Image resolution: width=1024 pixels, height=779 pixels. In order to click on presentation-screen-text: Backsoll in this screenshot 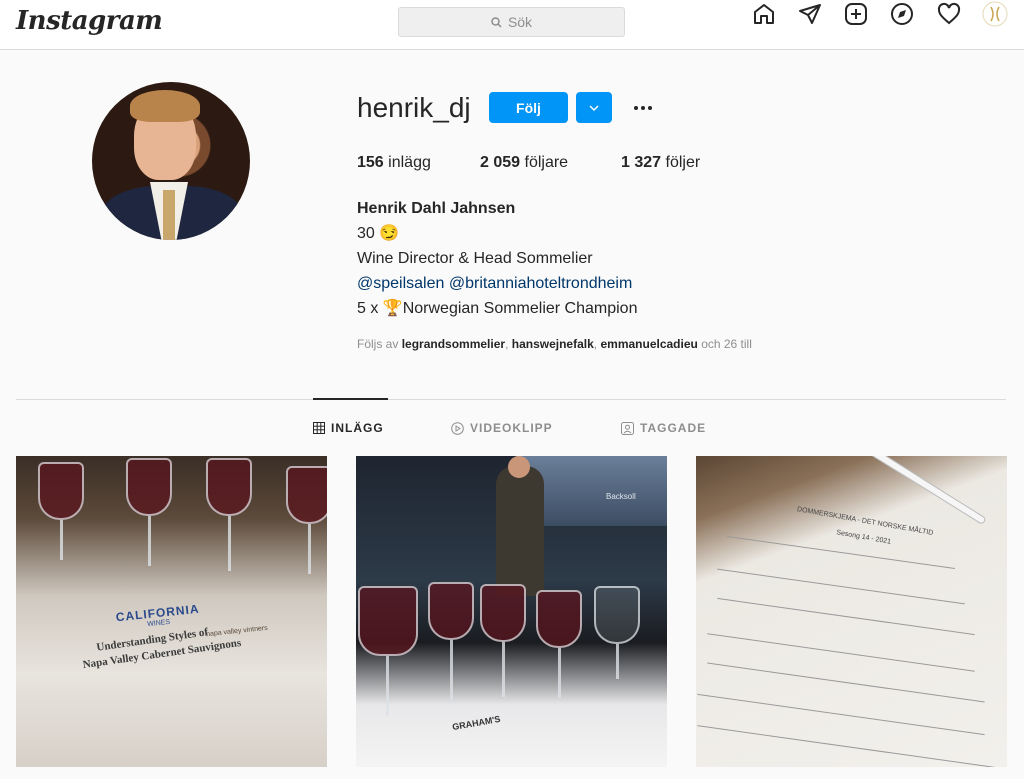, I will do `click(621, 496)`.